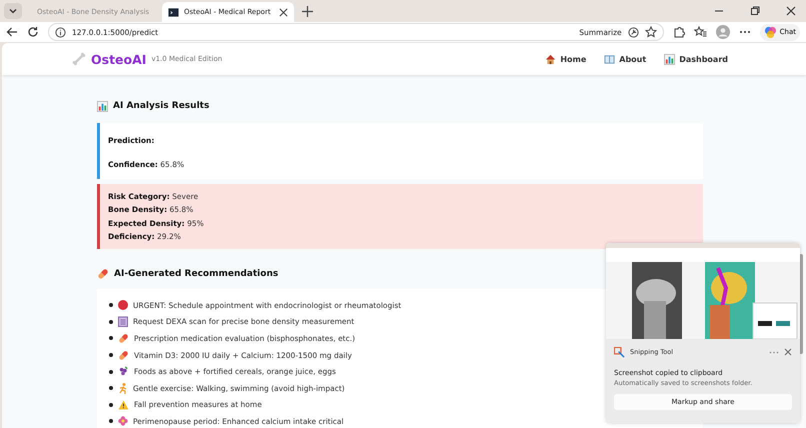  What do you see at coordinates (696, 59) in the screenshot?
I see `nav-link: Dashboard` at bounding box center [696, 59].